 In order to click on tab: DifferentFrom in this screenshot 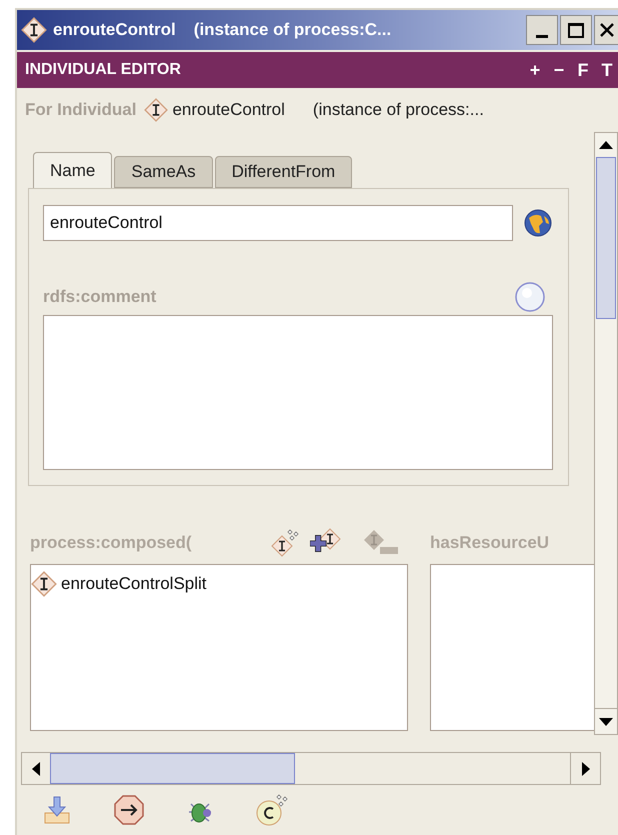, I will do `click(283, 172)`.